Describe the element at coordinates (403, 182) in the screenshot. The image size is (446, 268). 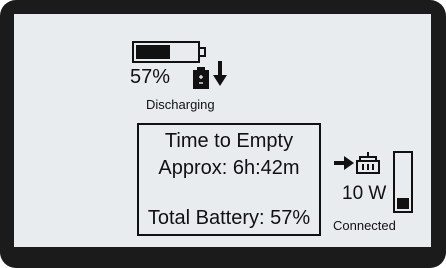
I see `load-level-bar` at that location.